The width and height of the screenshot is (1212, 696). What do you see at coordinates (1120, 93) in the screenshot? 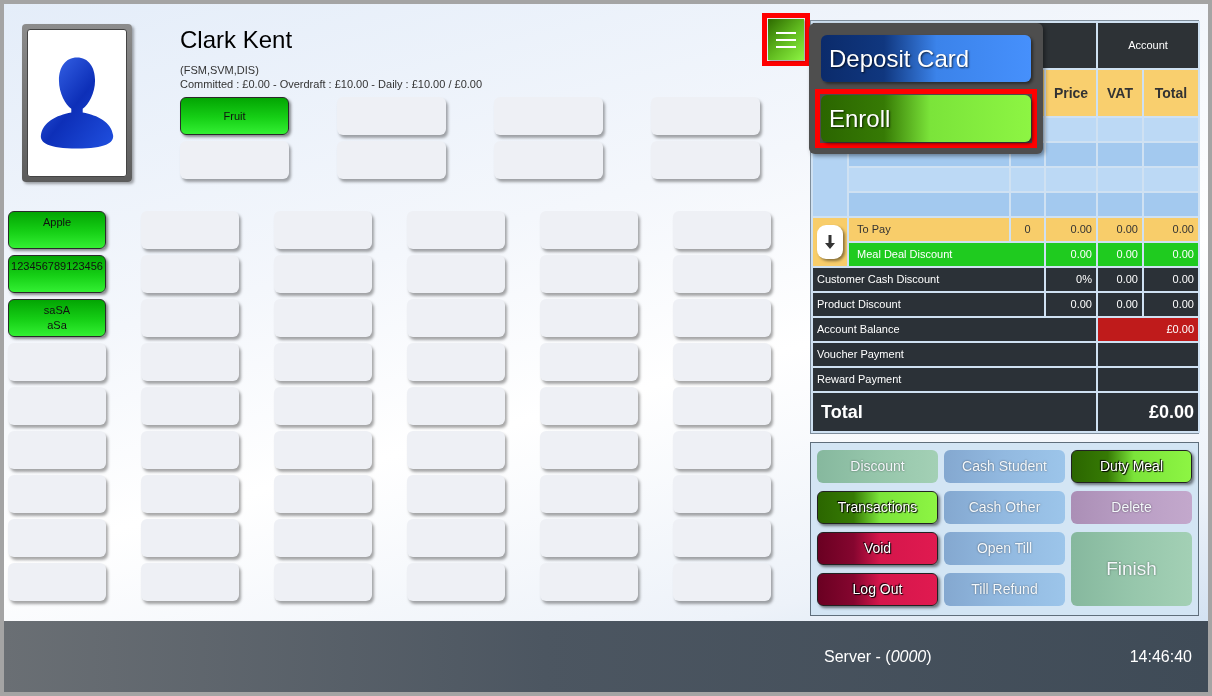
I see `table-header-cell: VAT` at bounding box center [1120, 93].